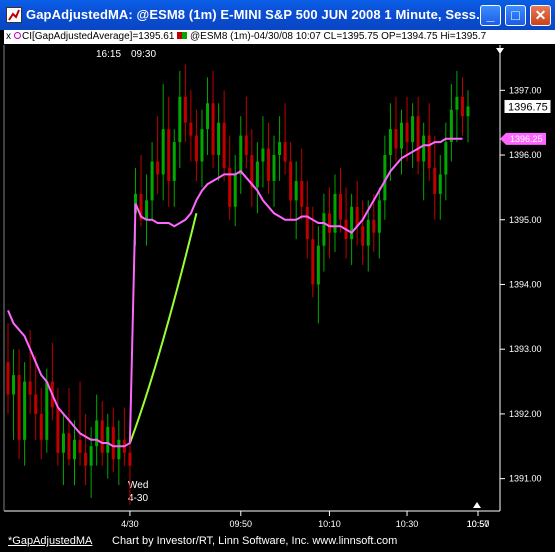 Image resolution: width=555 pixels, height=552 pixels. Describe the element at coordinates (525, 90) in the screenshot. I see `y-tick-label: 1397.00` at that location.